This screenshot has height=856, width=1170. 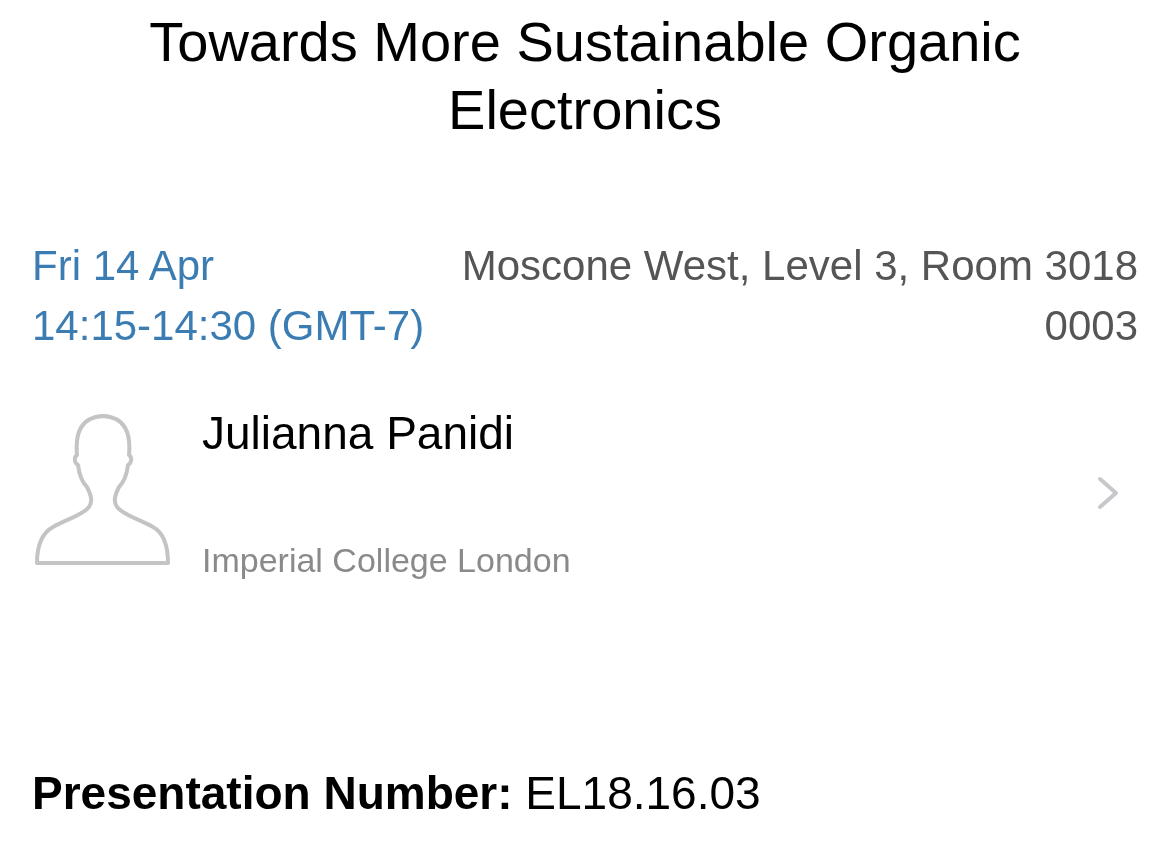 I want to click on speaker-name: Julianna Panidi, so click(x=358, y=433).